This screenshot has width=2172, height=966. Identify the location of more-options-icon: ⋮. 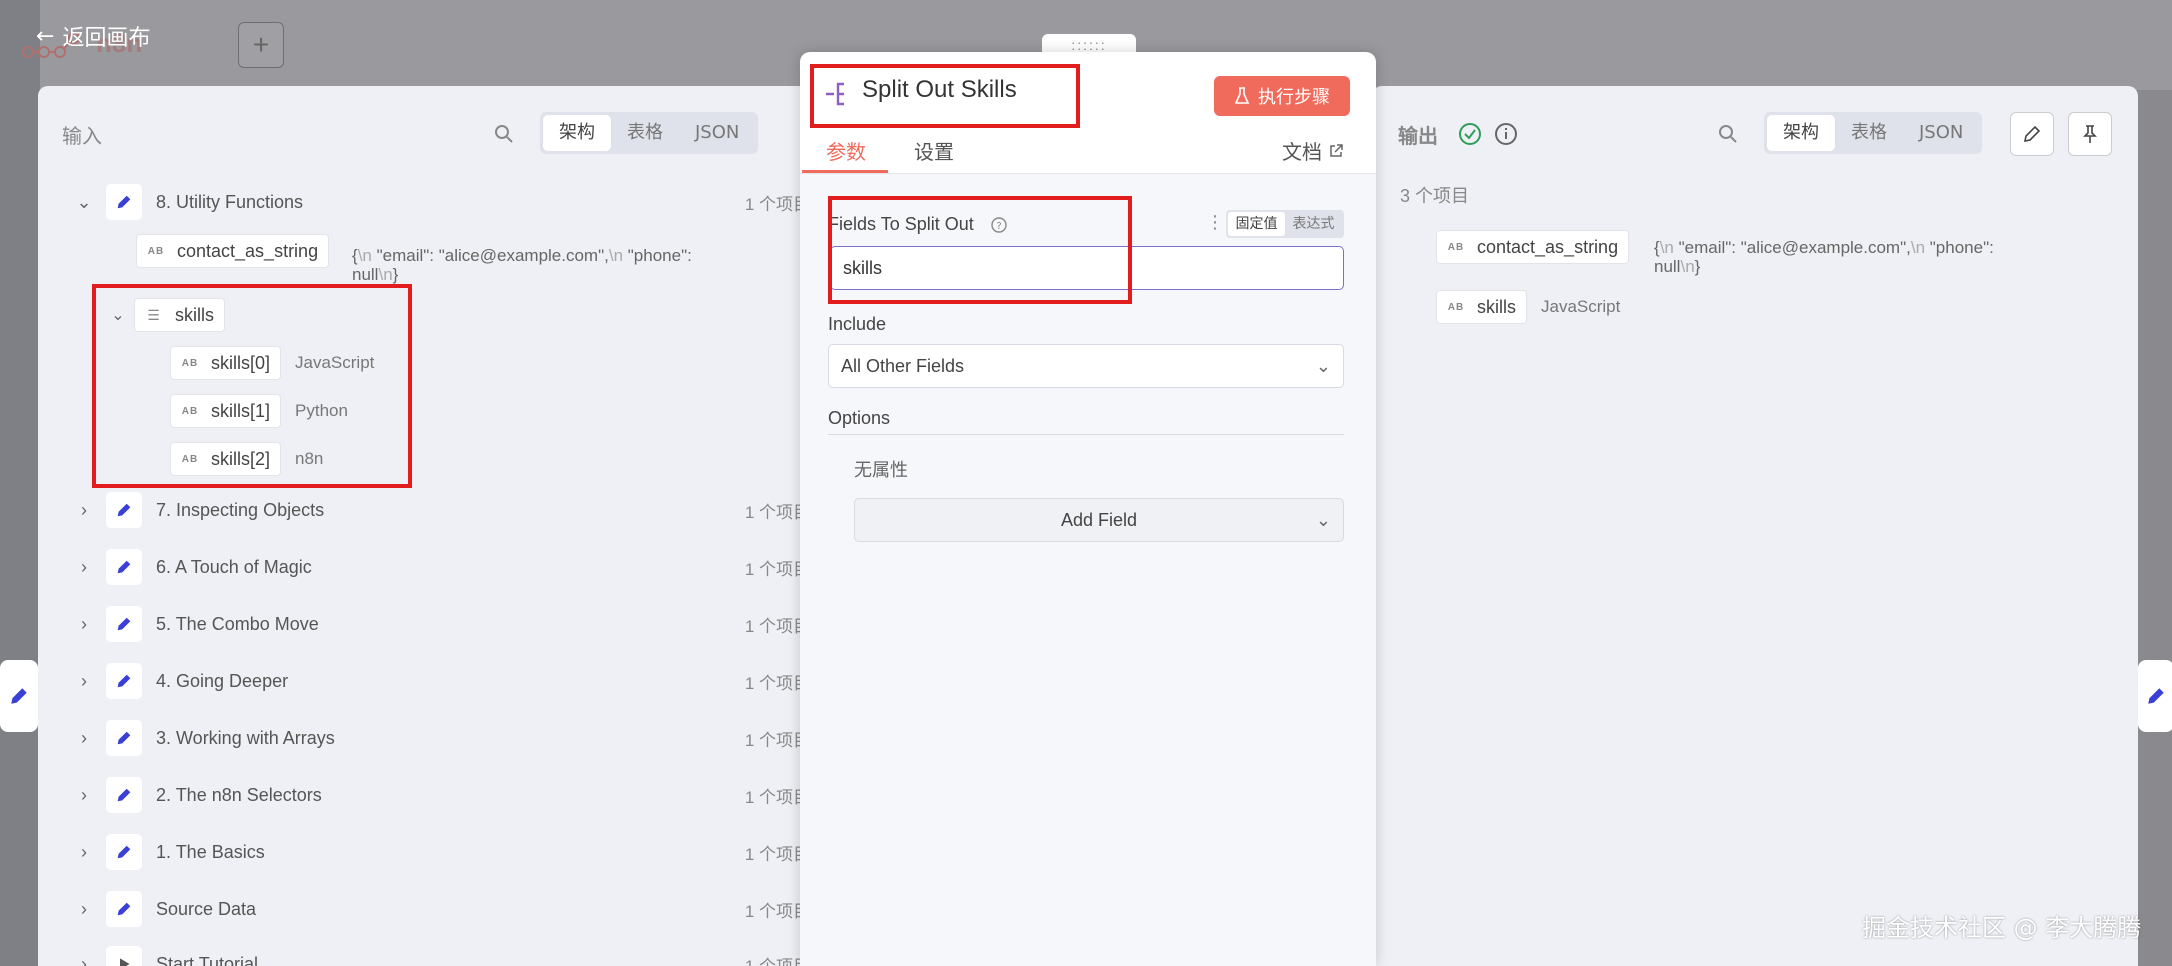
(1215, 222).